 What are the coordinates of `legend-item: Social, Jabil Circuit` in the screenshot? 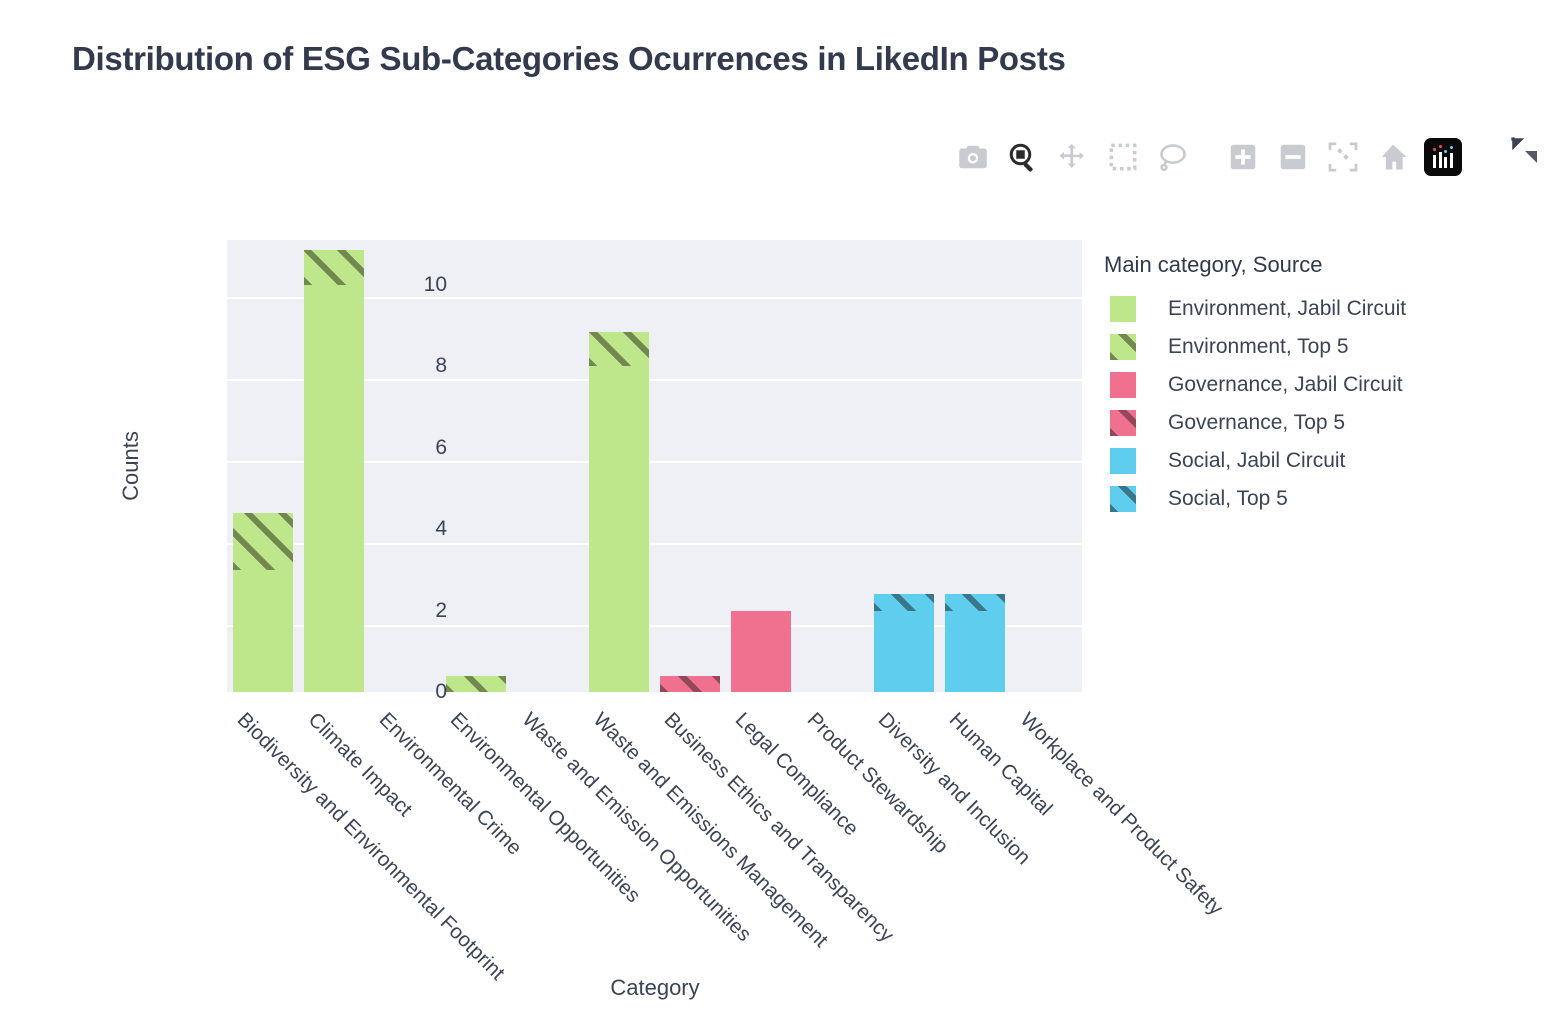 It's located at (1255, 461).